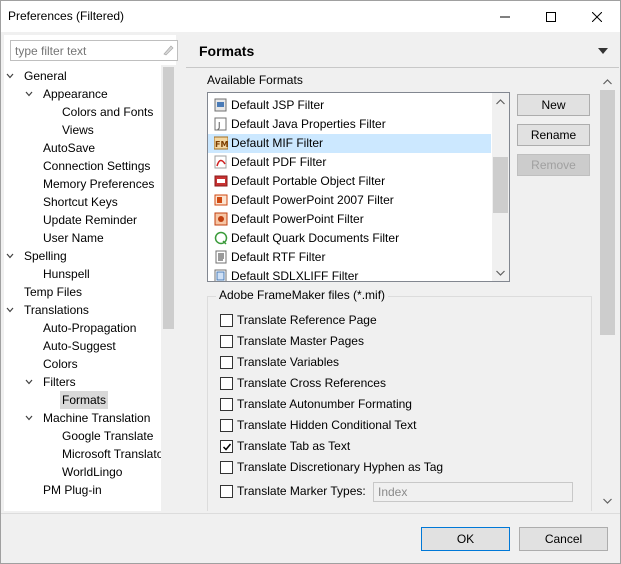 Image resolution: width=621 pixels, height=564 pixels. What do you see at coordinates (553, 165) in the screenshot?
I see `remove-button: Remove` at bounding box center [553, 165].